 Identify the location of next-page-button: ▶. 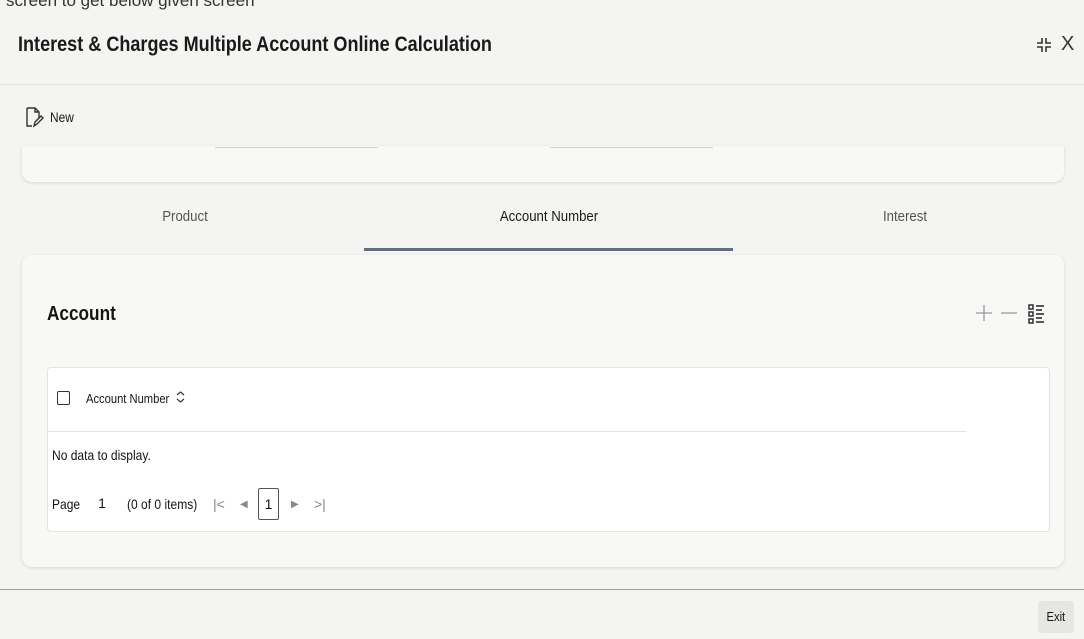
(295, 504).